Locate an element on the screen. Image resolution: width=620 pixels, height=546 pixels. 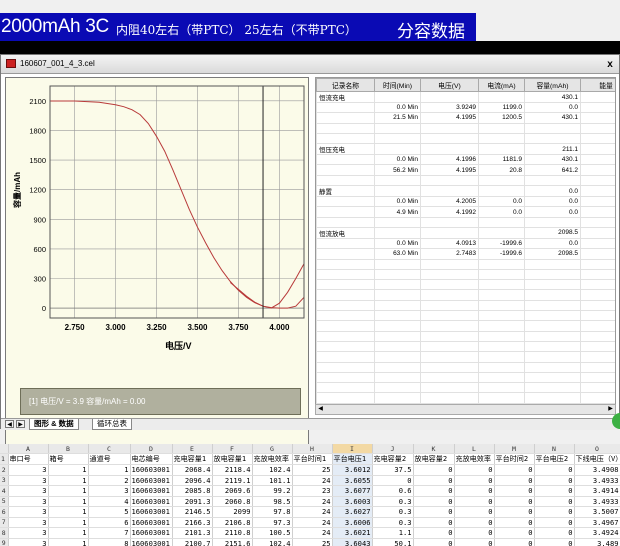
spreadsheet-header-cell: 电芯编号 is located at coordinates (151, 459).